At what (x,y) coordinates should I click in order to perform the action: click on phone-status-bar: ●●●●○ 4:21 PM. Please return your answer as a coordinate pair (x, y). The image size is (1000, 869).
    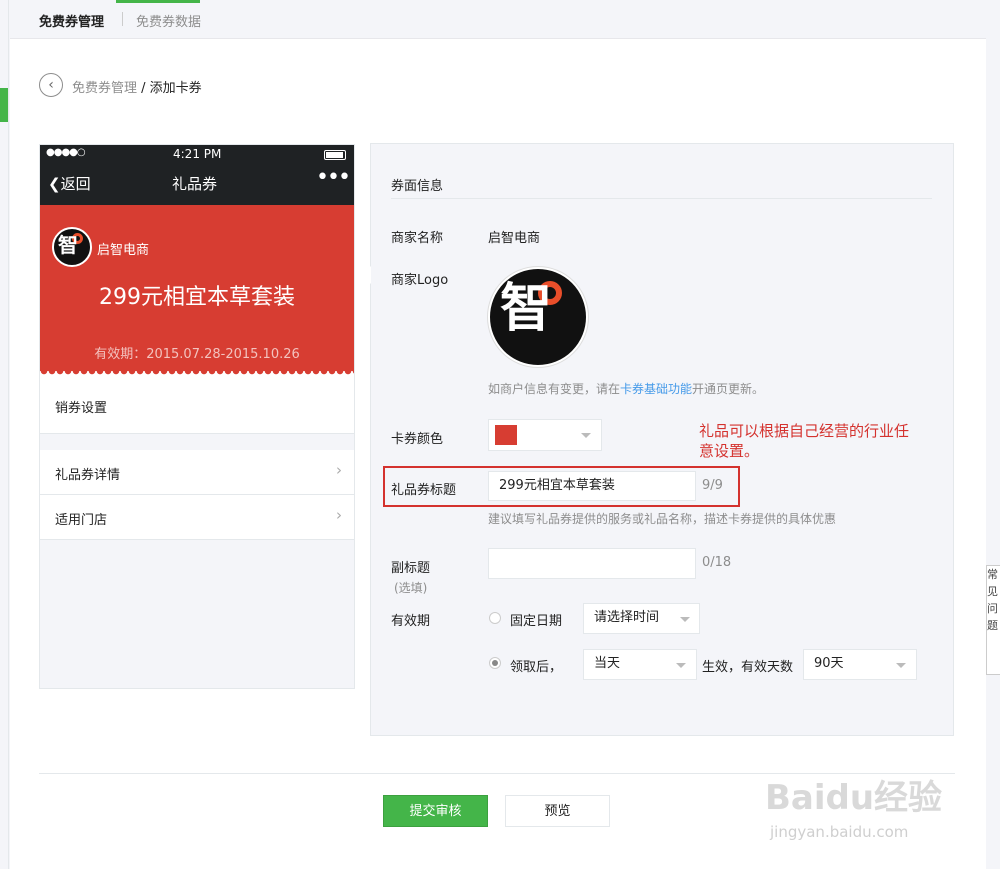
    Looking at the image, I should click on (197, 154).